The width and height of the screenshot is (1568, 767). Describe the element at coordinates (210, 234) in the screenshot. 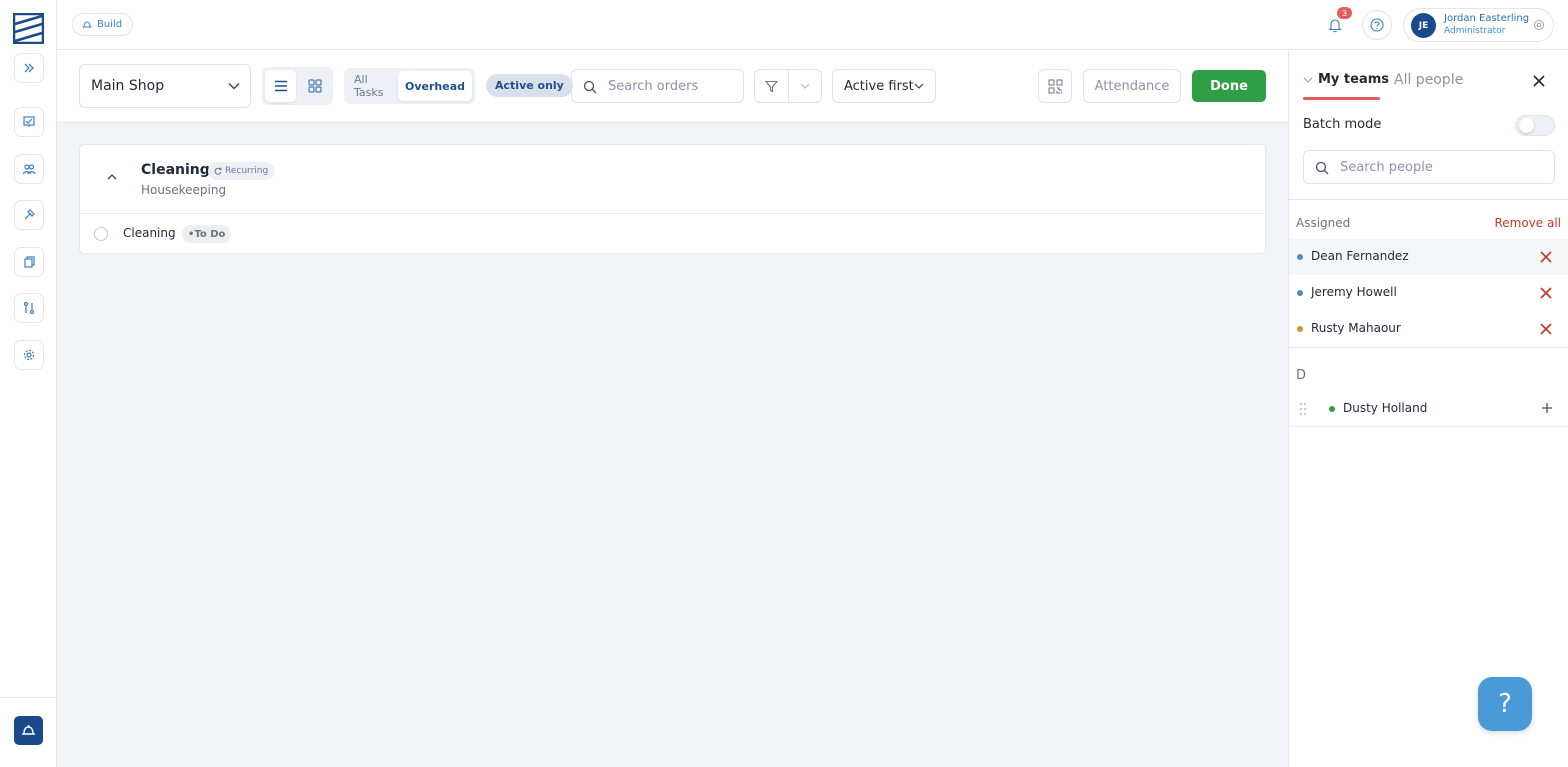

I see `status-label: To Do` at that location.